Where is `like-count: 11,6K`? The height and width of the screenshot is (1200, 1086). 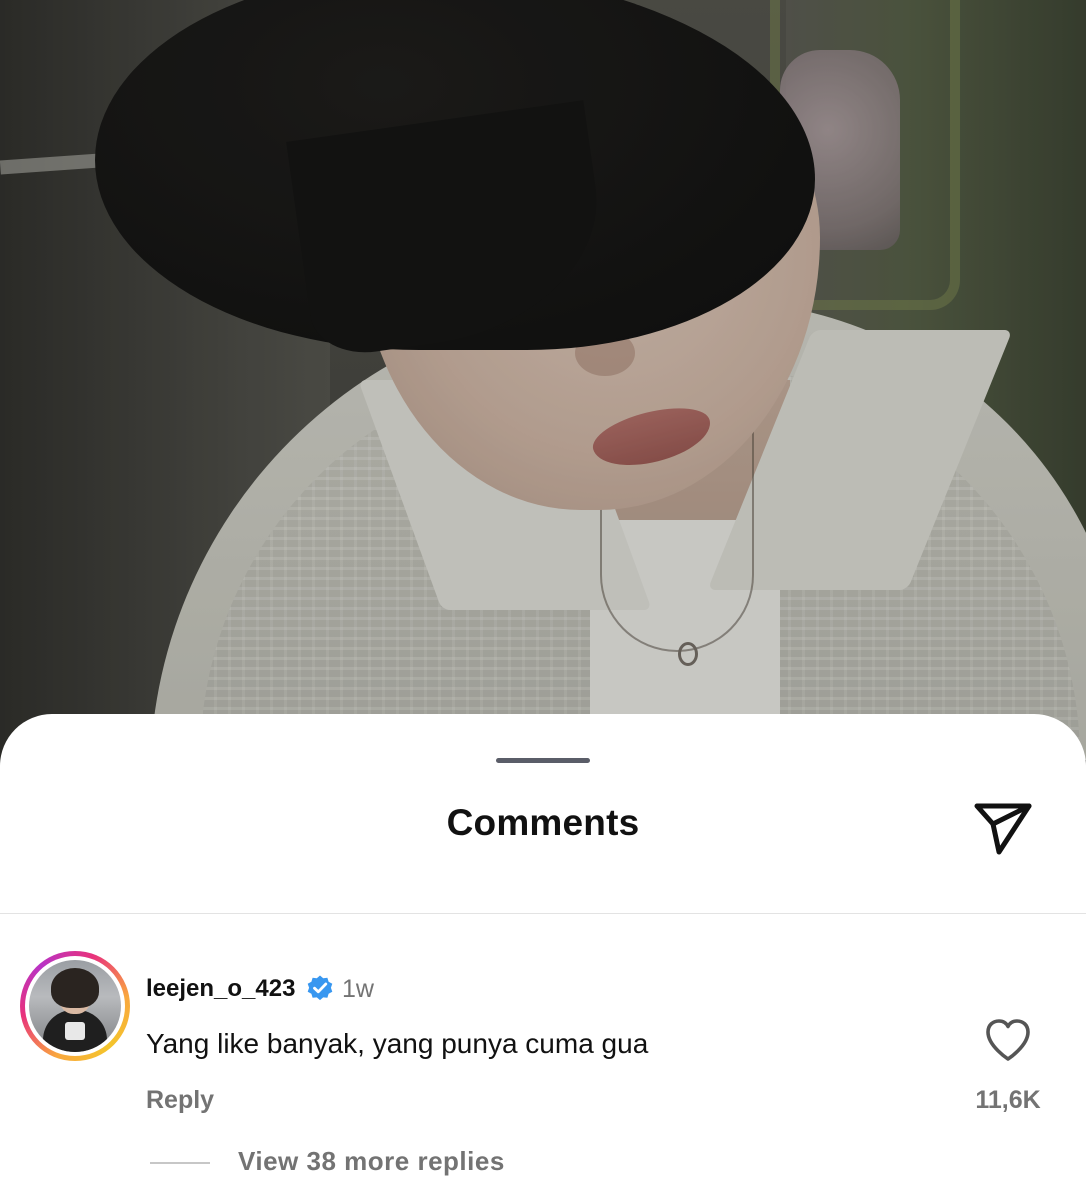 like-count: 11,6K is located at coordinates (1008, 1100).